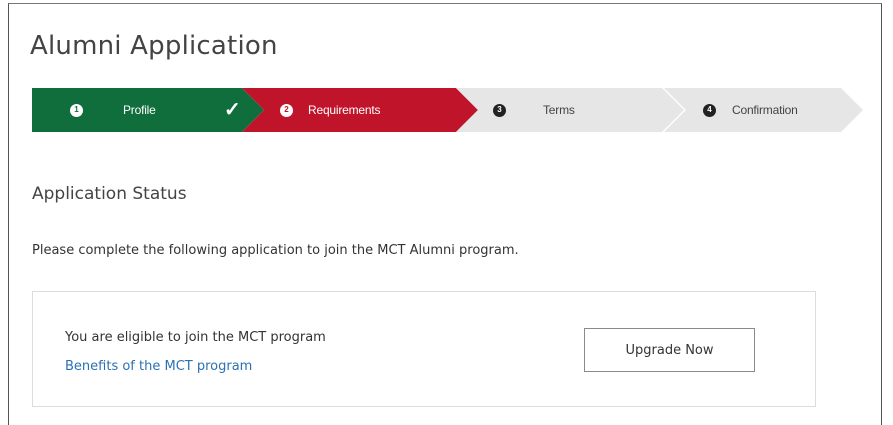 The width and height of the screenshot is (893, 425). Describe the element at coordinates (76, 110) in the screenshot. I see `step-number-icon: 1` at that location.